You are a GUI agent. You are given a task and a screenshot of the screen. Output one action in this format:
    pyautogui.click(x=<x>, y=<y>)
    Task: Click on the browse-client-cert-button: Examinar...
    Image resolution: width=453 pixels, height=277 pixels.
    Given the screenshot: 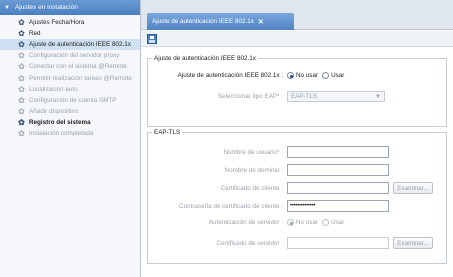 What is the action you would take?
    pyautogui.click(x=413, y=188)
    